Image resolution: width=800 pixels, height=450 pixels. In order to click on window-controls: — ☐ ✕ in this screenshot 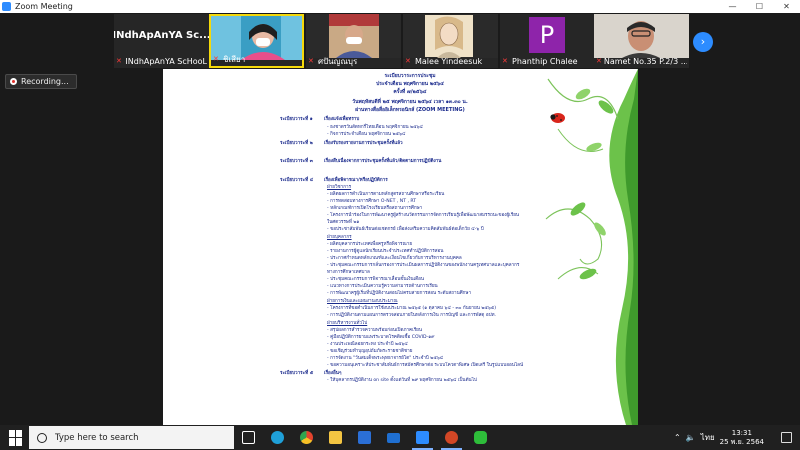, I will do `click(759, 6)`.